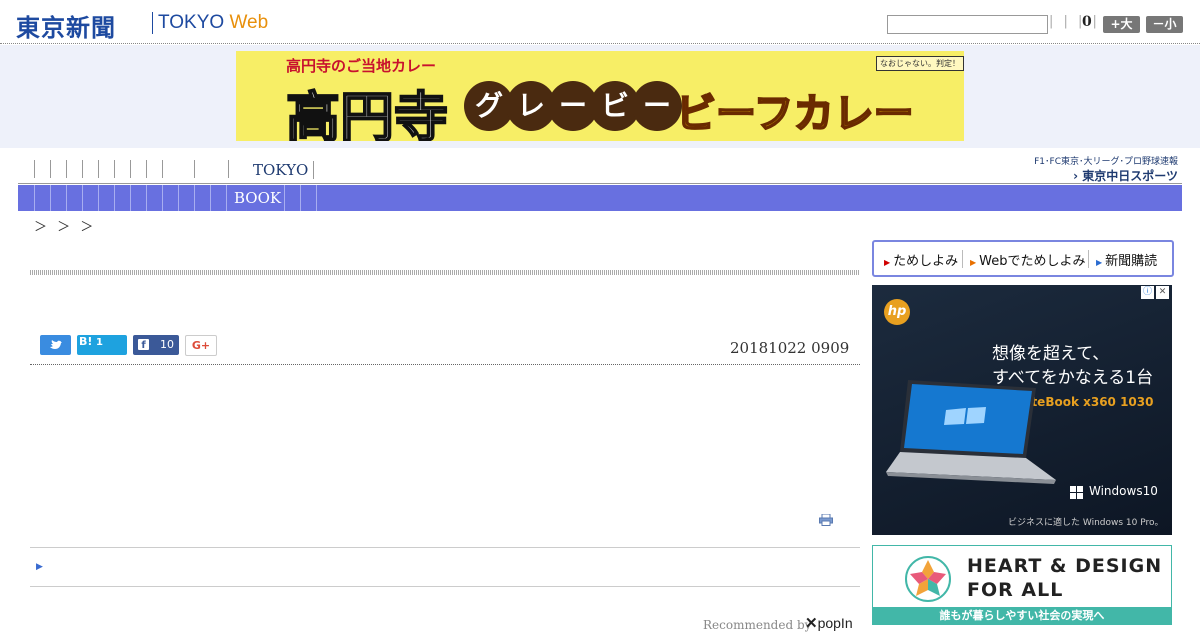 The image size is (1200, 632). I want to click on sub-nav-bar, so click(600, 198).